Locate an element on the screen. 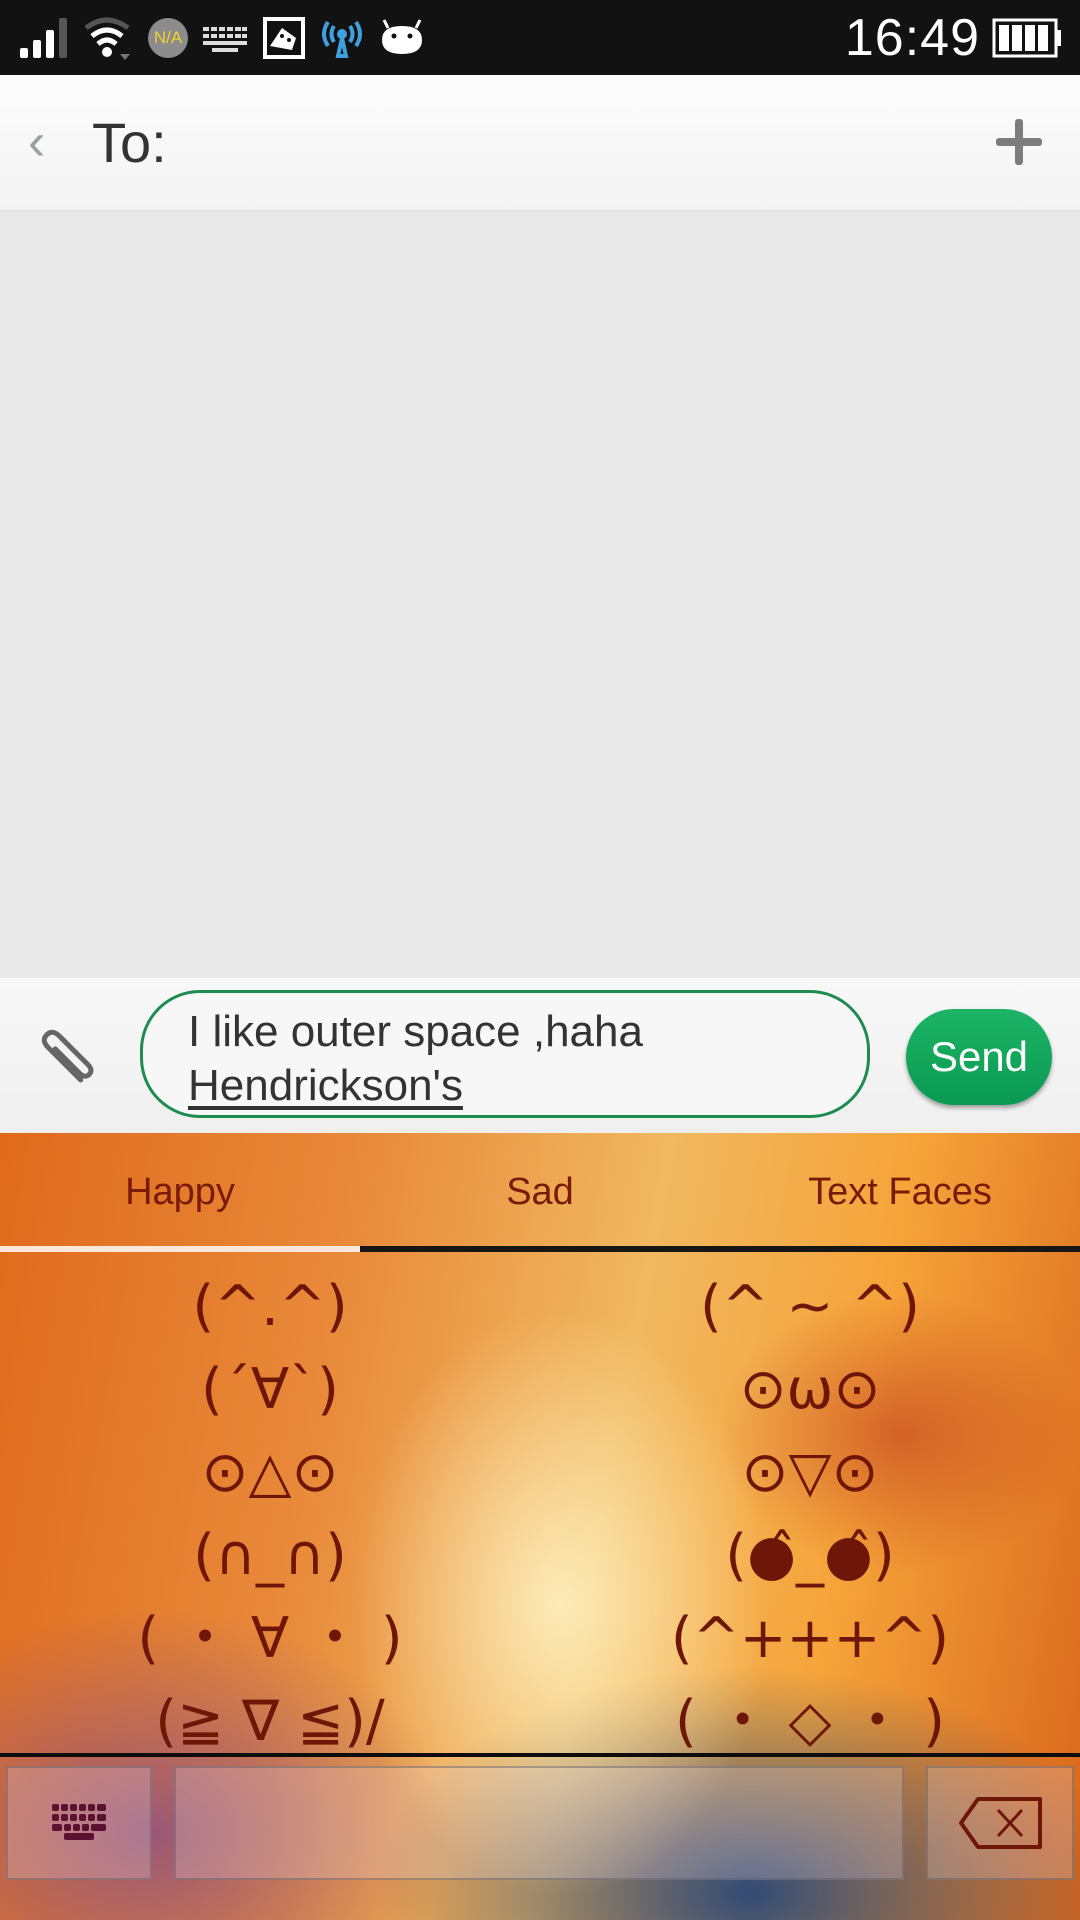 The image size is (1080, 1920). emoticon-item: (´∀`) is located at coordinates (270, 1389).